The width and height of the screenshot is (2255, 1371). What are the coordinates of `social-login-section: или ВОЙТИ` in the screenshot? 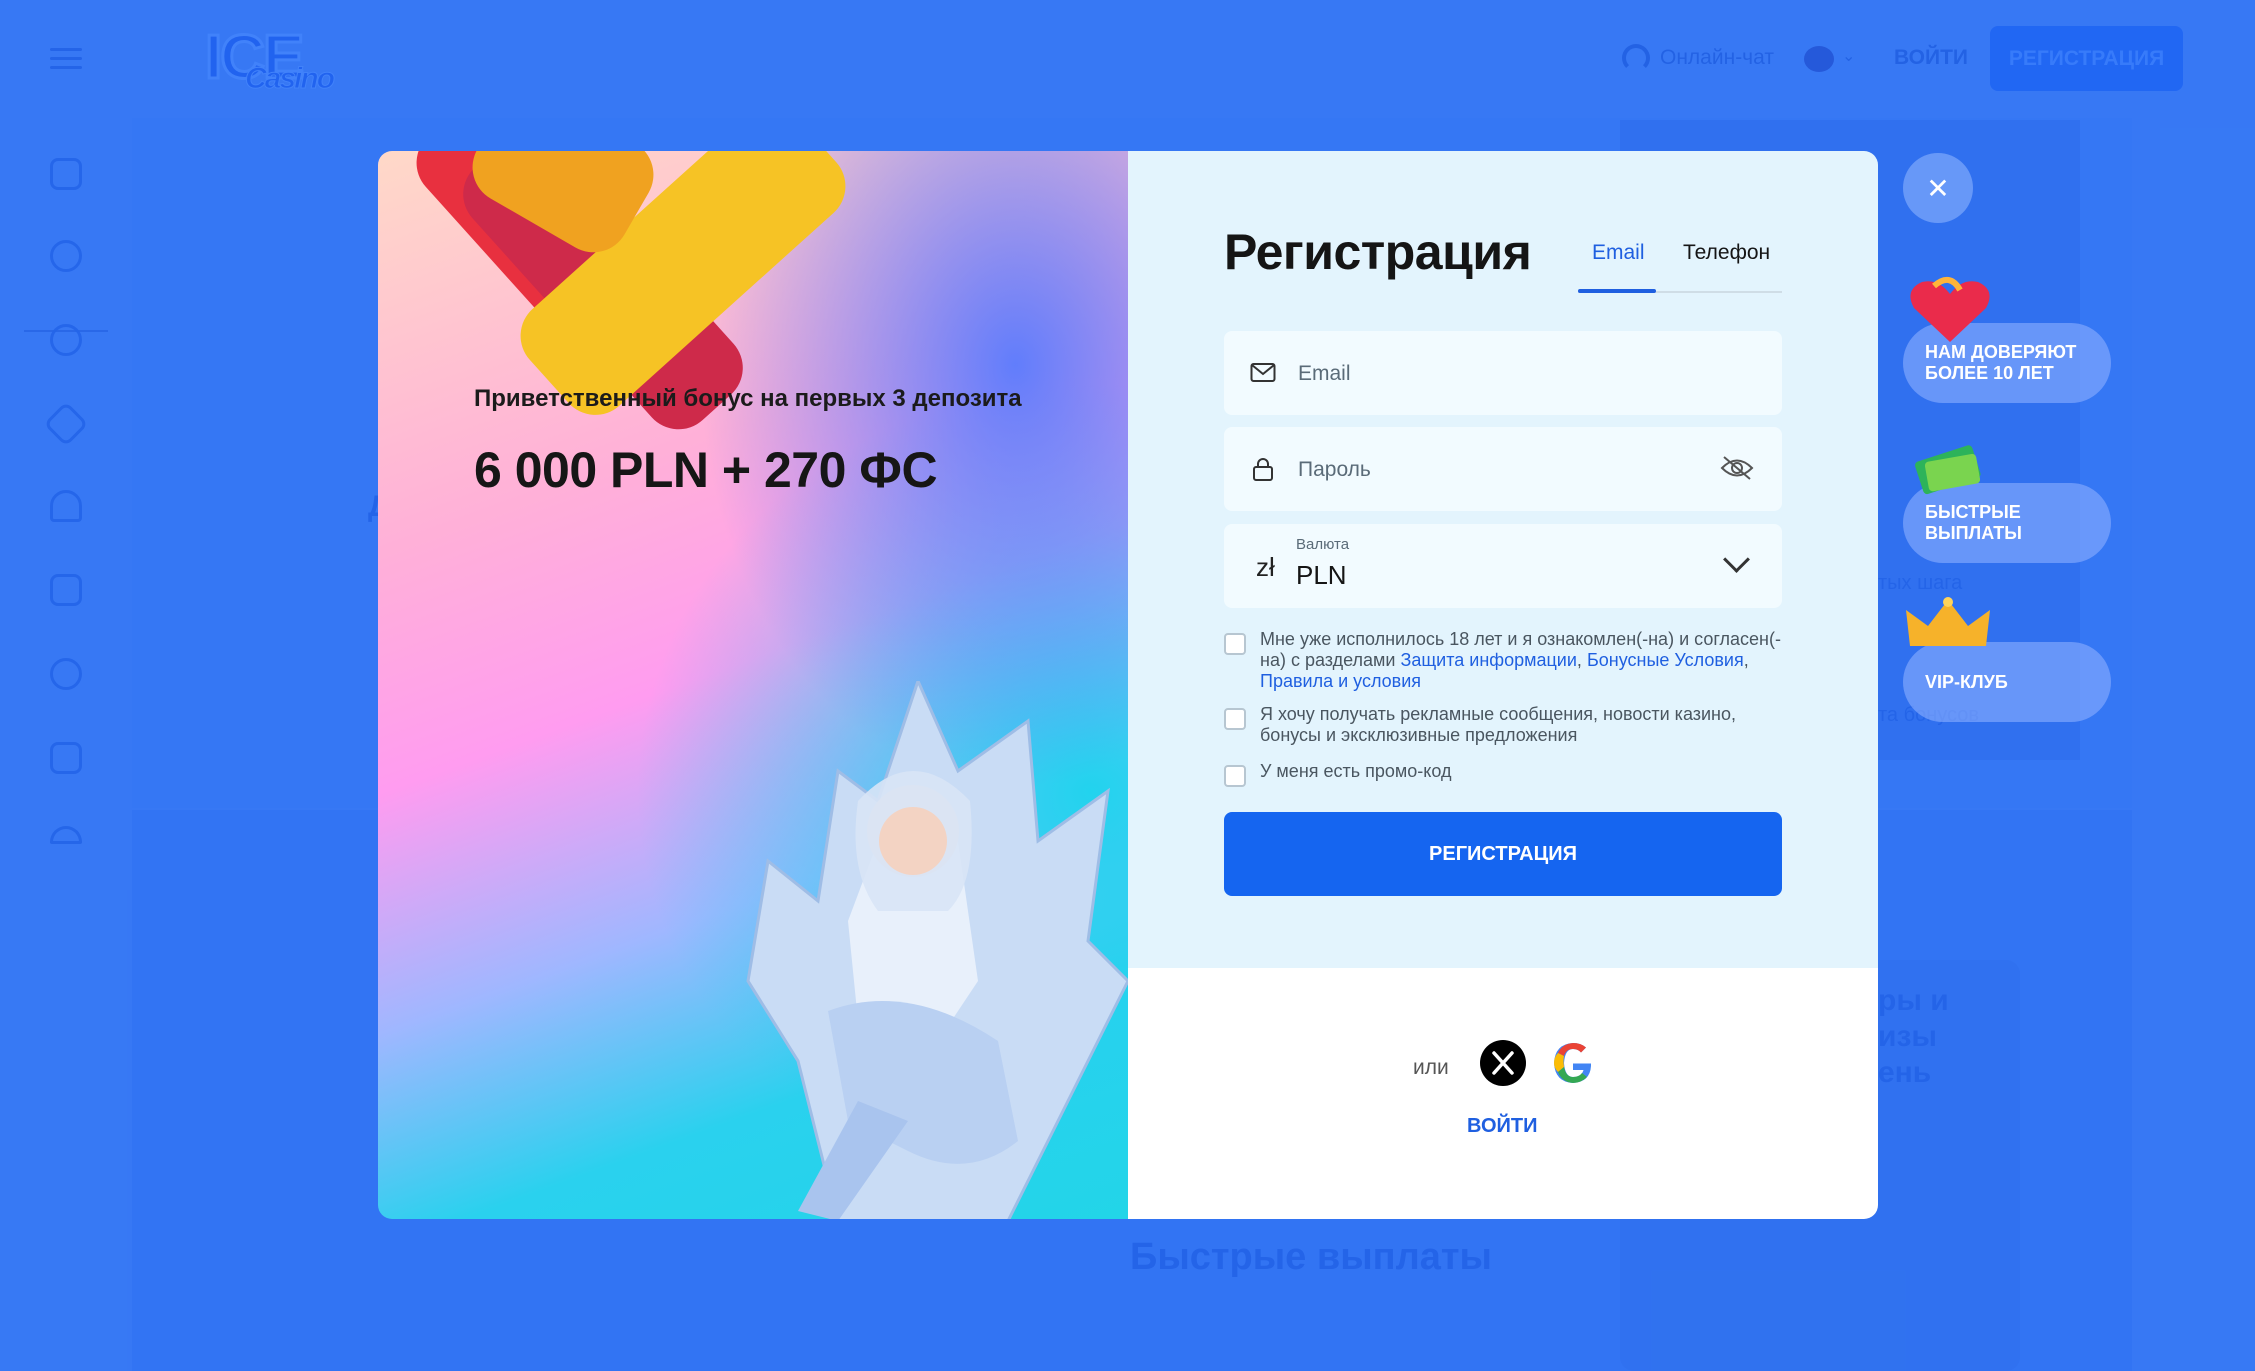 It's located at (1503, 1093).